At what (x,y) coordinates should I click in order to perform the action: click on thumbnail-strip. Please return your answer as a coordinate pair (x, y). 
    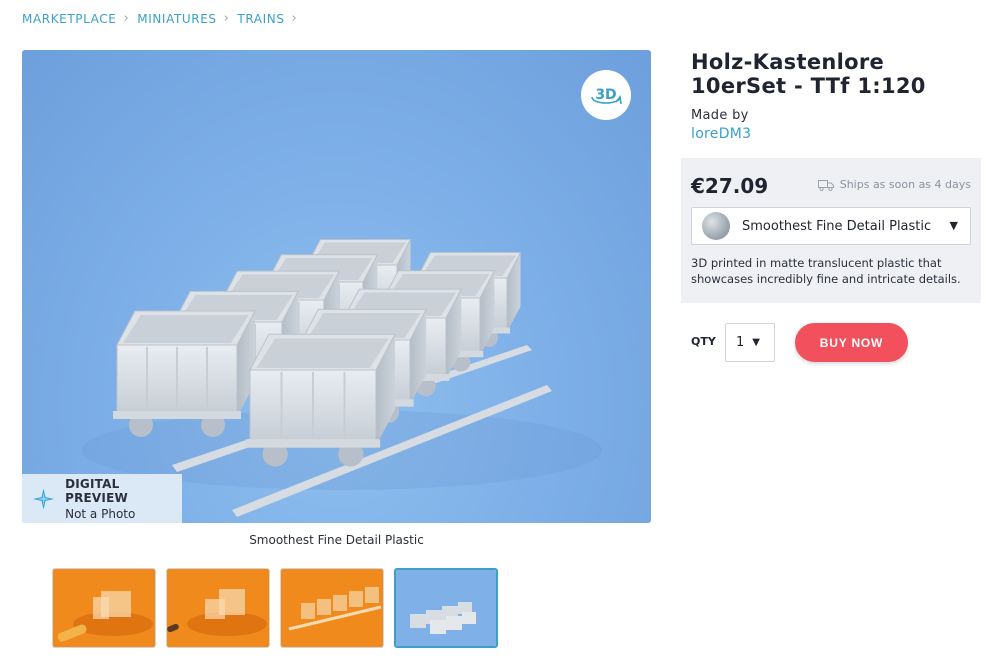
    Looking at the image, I should click on (275, 608).